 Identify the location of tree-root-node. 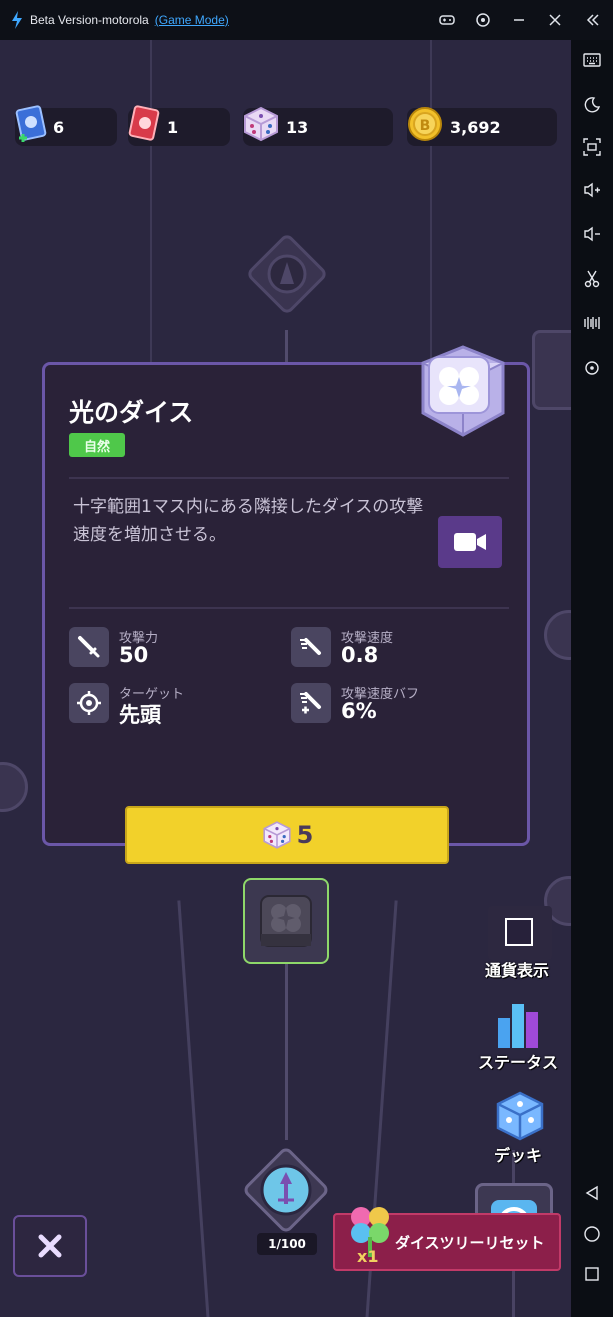
(286, 1190).